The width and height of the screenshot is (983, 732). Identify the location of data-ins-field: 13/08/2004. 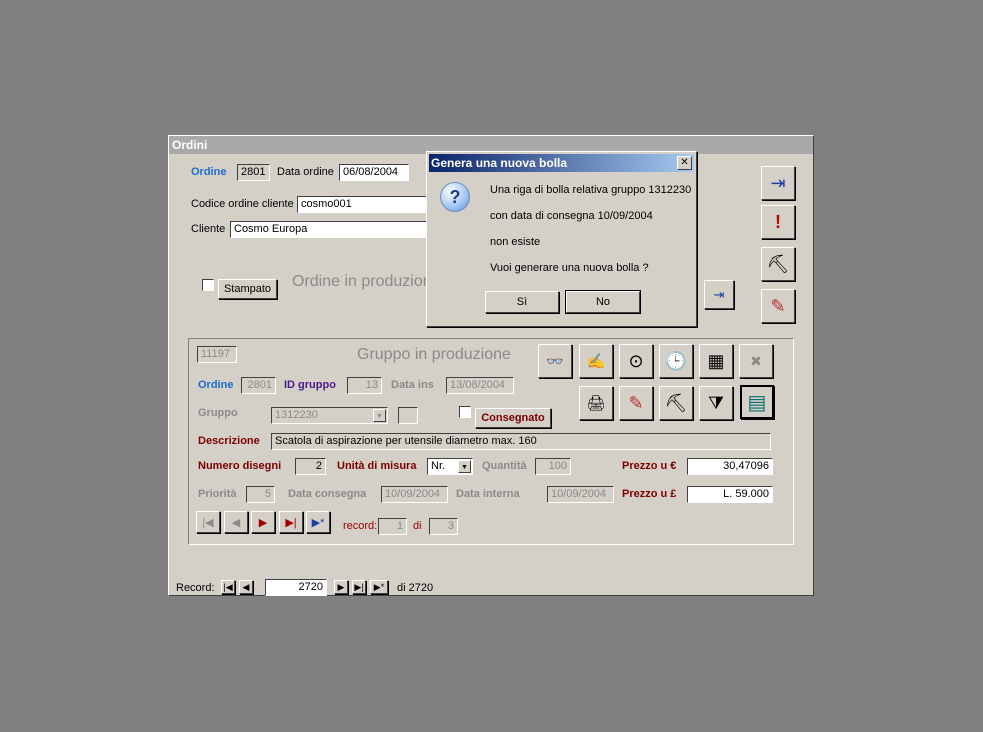
(480, 385).